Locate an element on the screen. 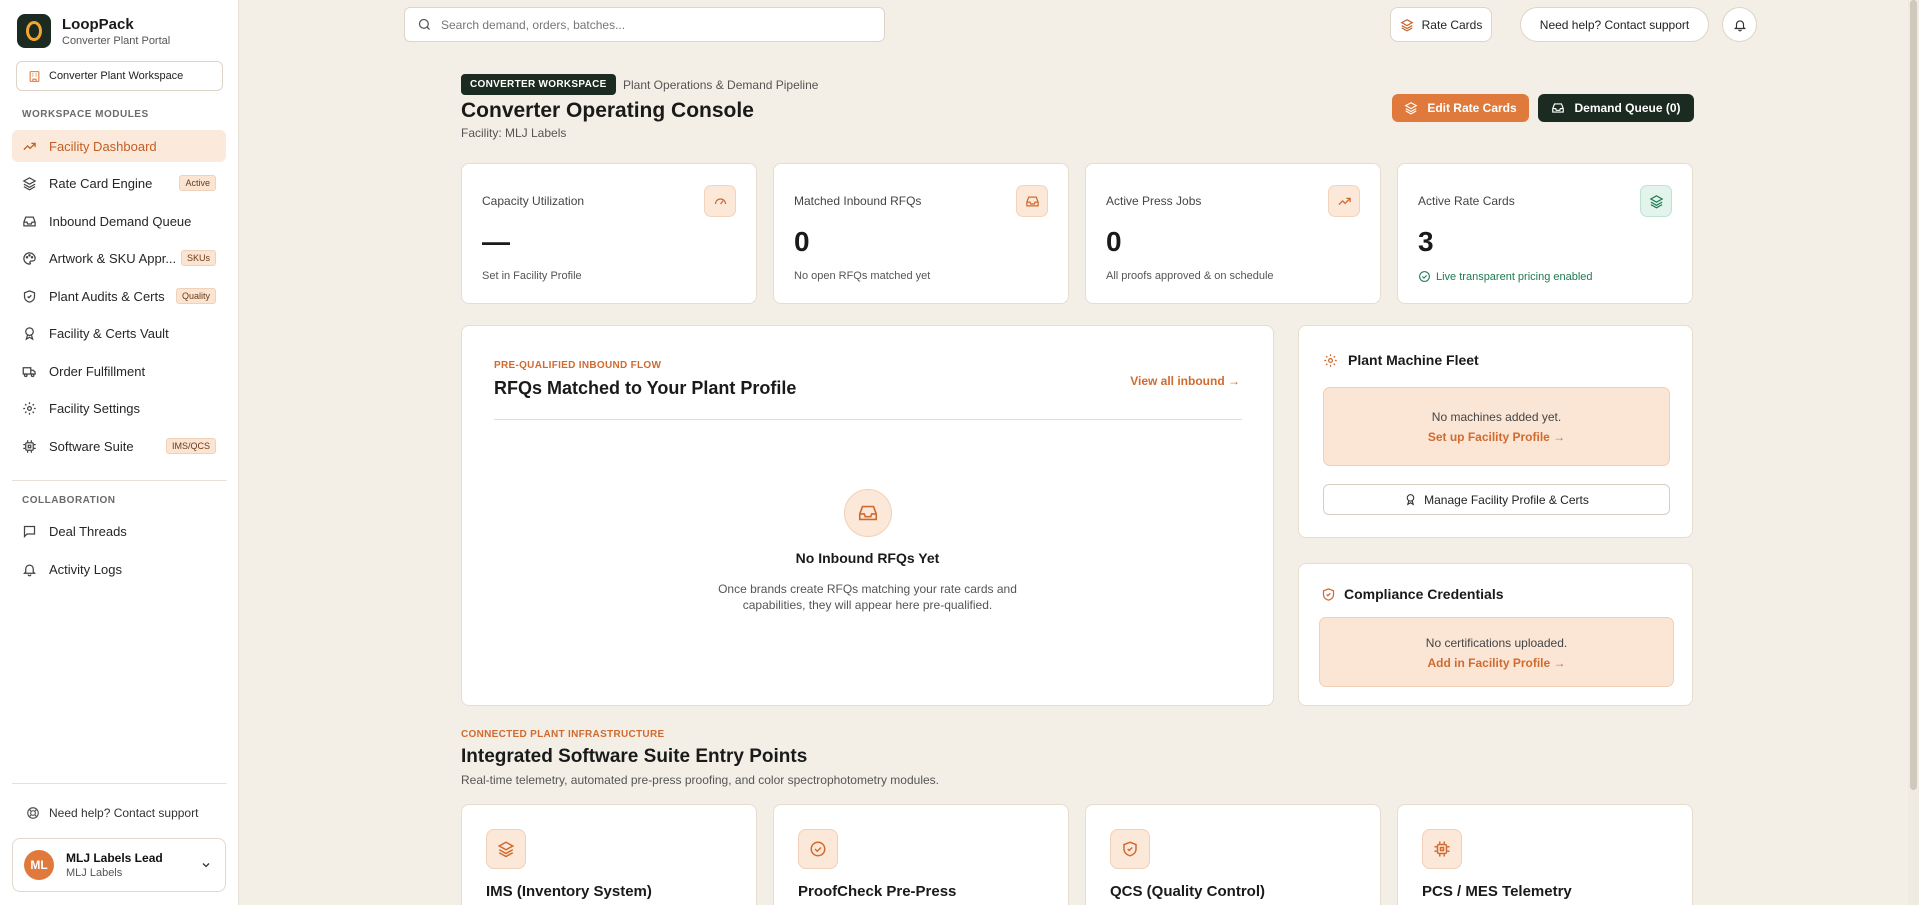 Image resolution: width=1919 pixels, height=905 pixels. building-icon is located at coordinates (34, 76).